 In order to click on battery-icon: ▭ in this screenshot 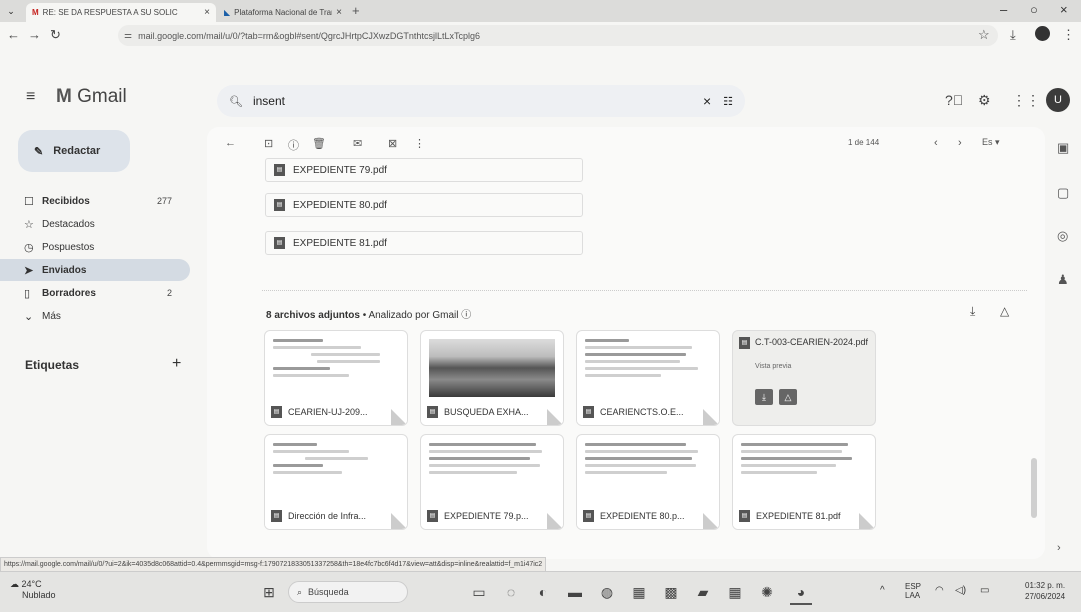, I will do `click(984, 590)`.